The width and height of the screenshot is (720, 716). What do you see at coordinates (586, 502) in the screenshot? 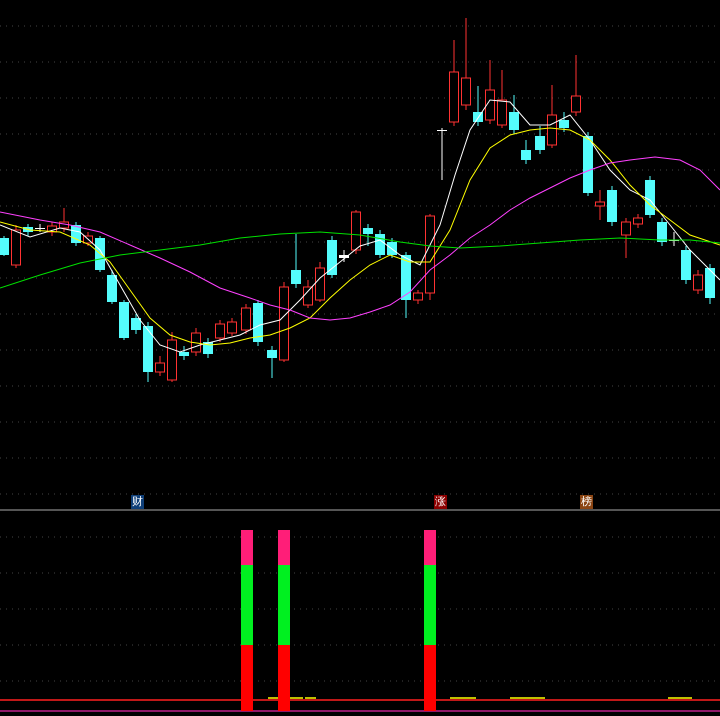
I see `event-marker: 榜` at bounding box center [586, 502].